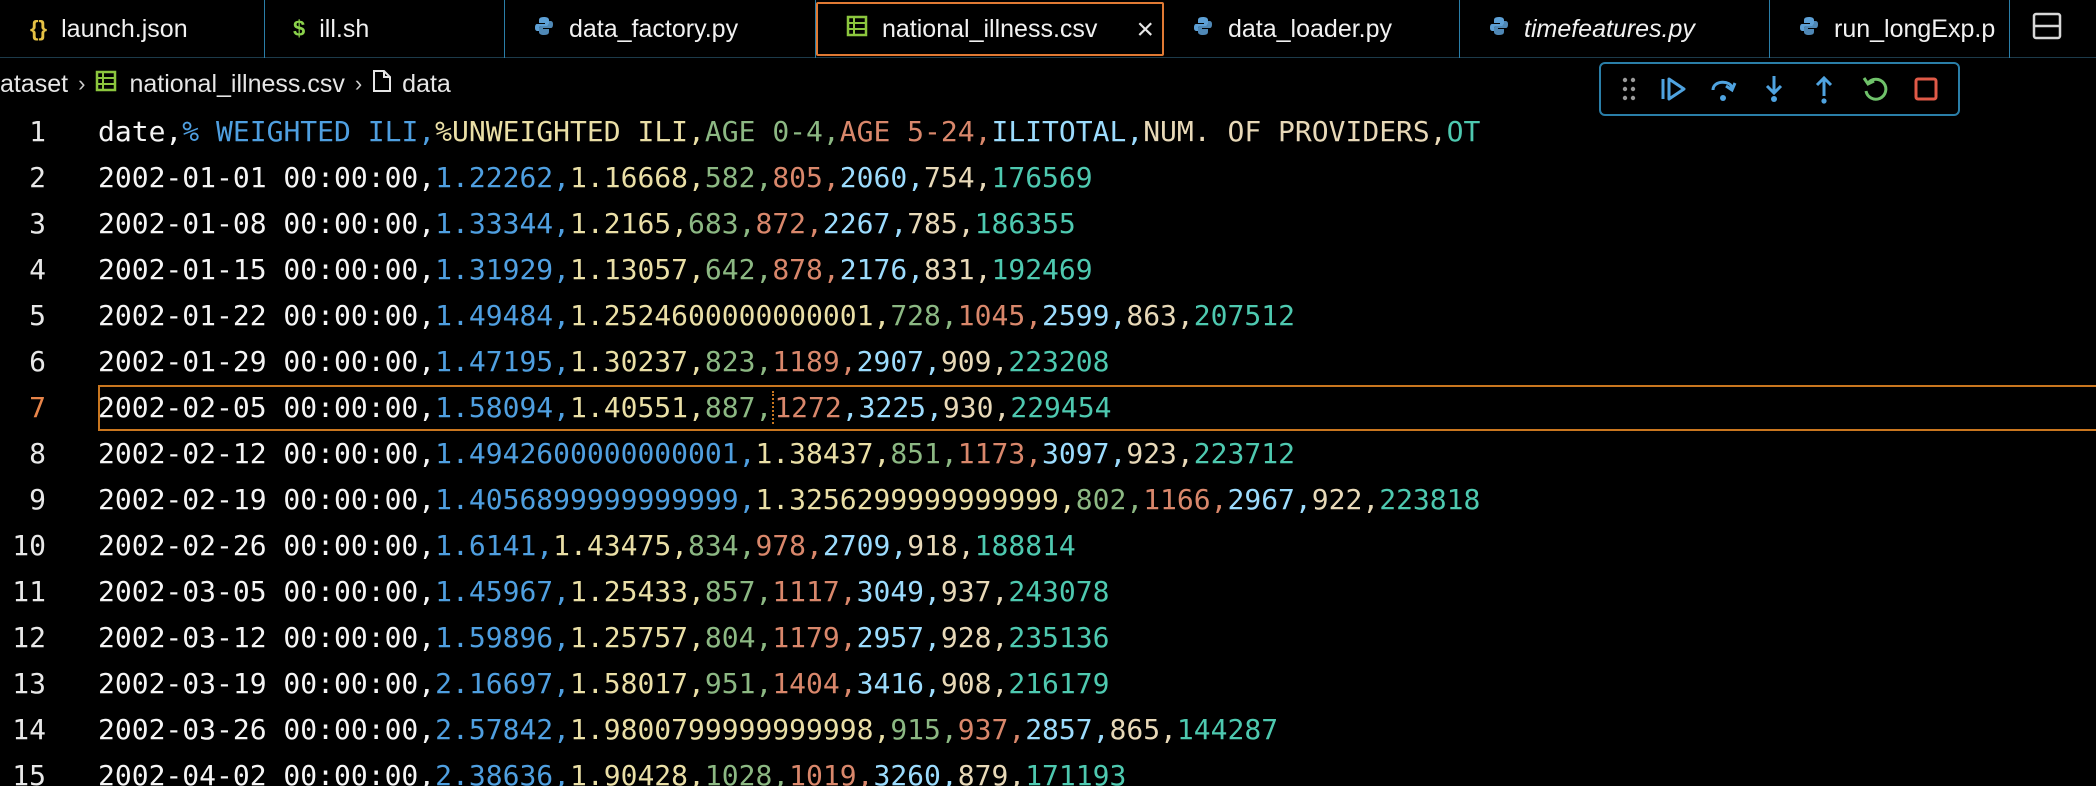 This screenshot has width=2096, height=786. I want to click on csv-cell: 1.9800799999999998,, so click(730, 729).